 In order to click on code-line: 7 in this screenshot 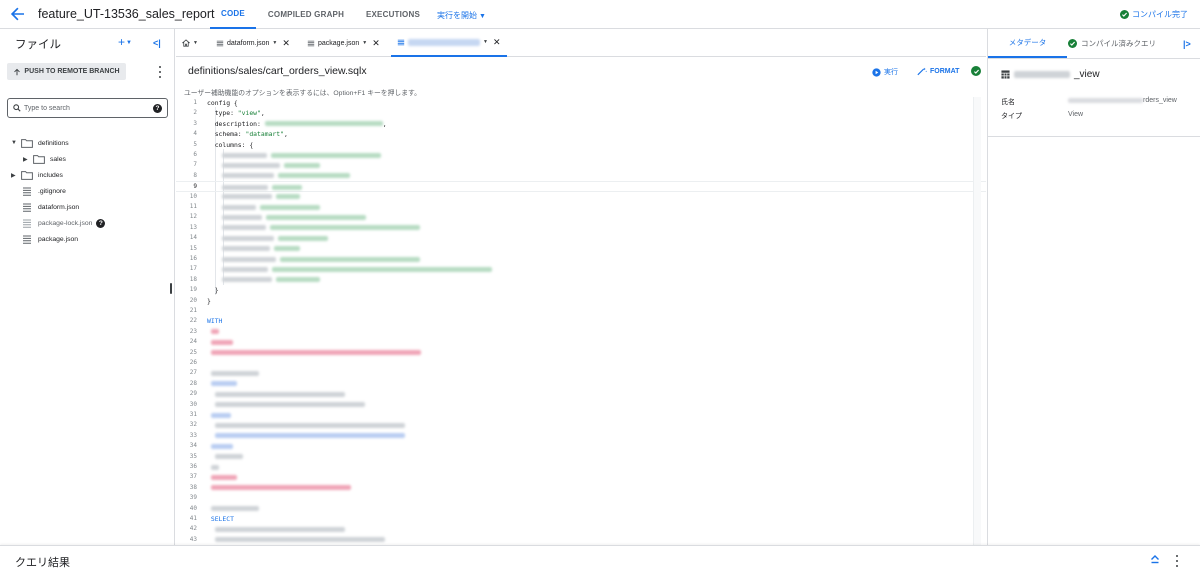, I will do `click(581, 165)`.